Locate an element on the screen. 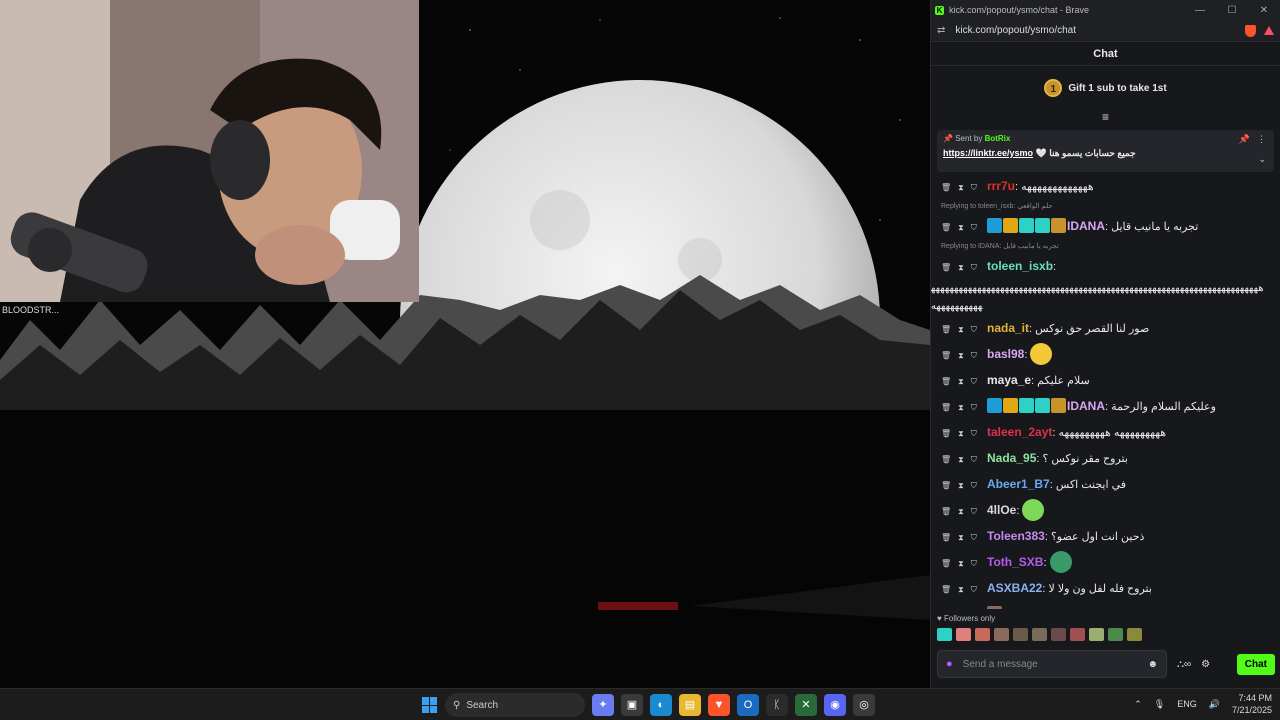  username: nada_it is located at coordinates (1008, 328).